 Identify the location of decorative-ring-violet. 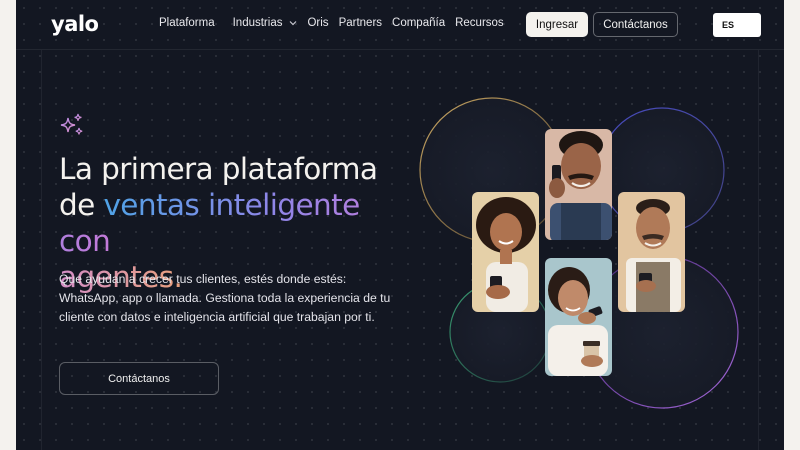
(662, 332).